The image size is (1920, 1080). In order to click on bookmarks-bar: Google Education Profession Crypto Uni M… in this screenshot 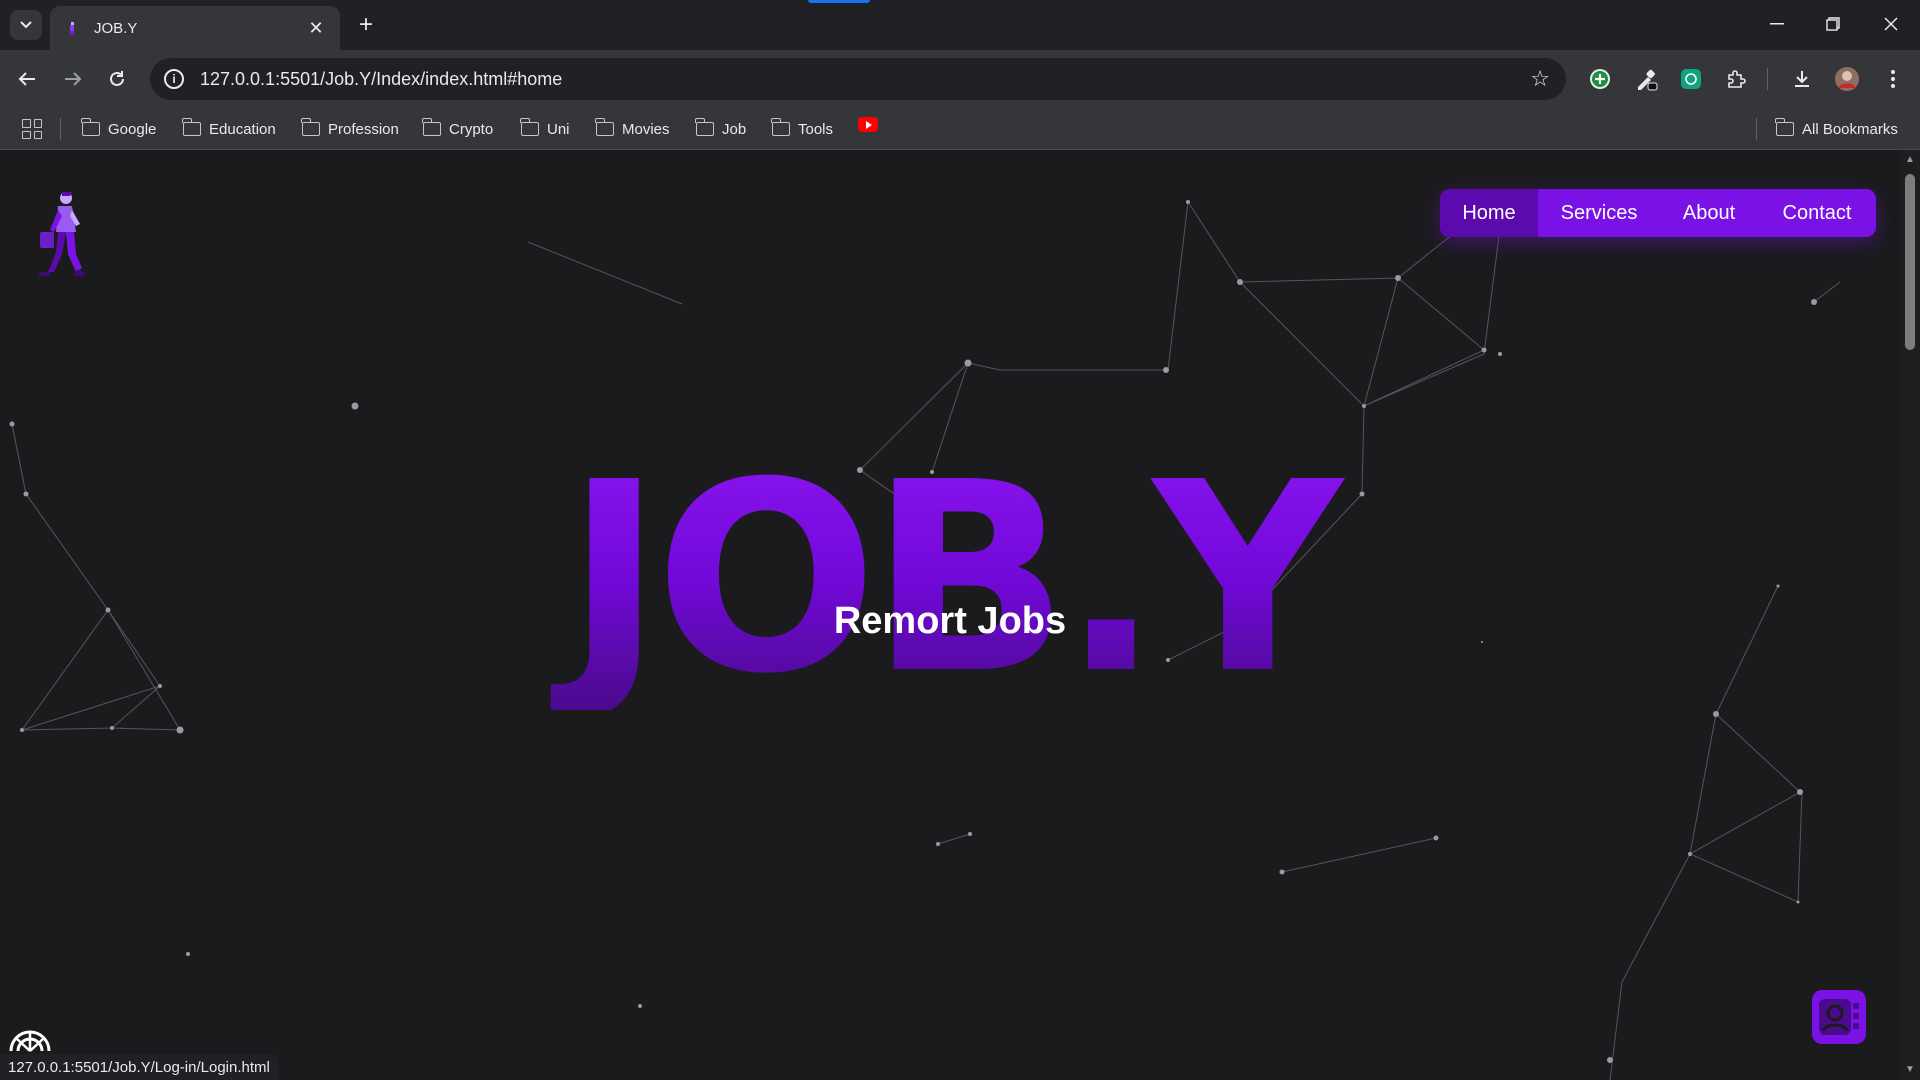, I will do `click(960, 129)`.